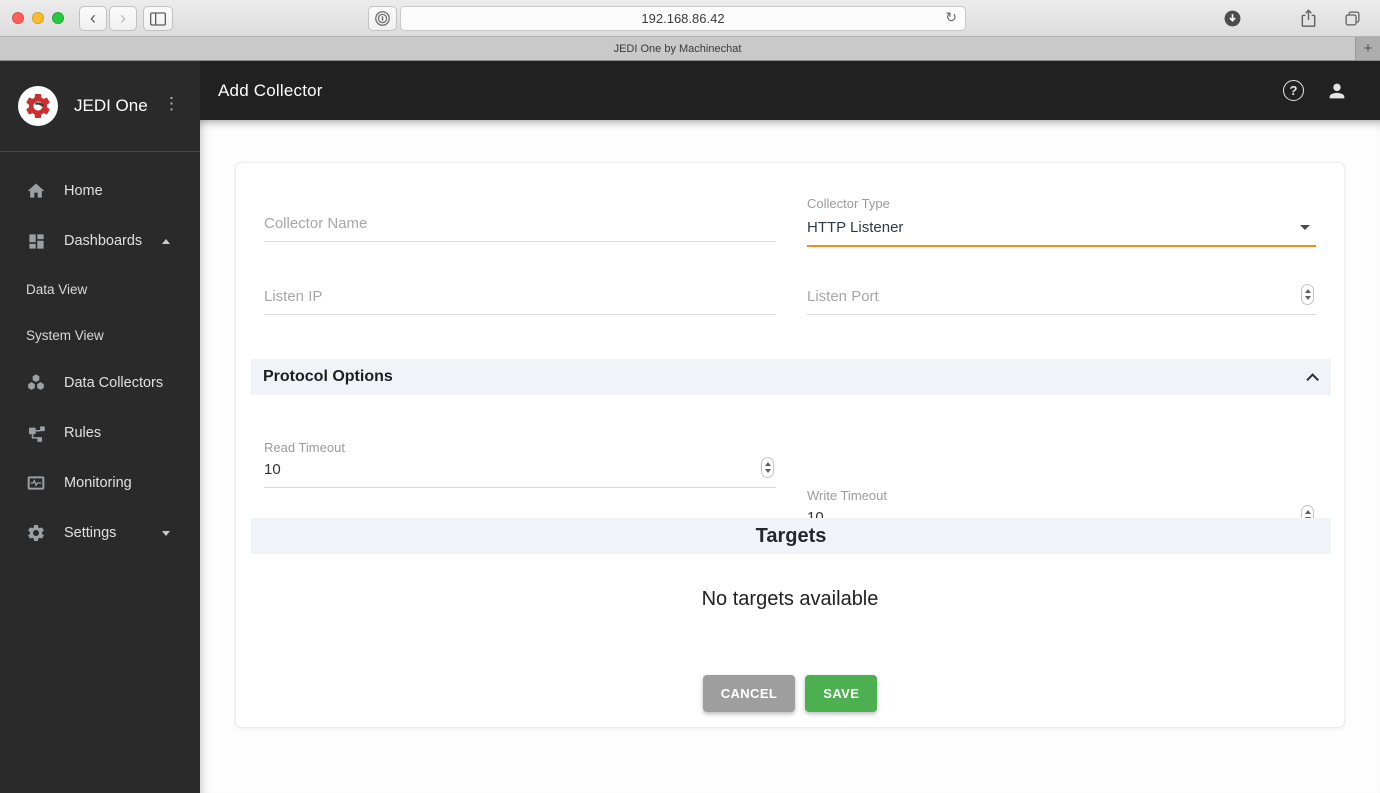  What do you see at coordinates (855, 227) in the screenshot?
I see `collector-type-value: HTTP Listener` at bounding box center [855, 227].